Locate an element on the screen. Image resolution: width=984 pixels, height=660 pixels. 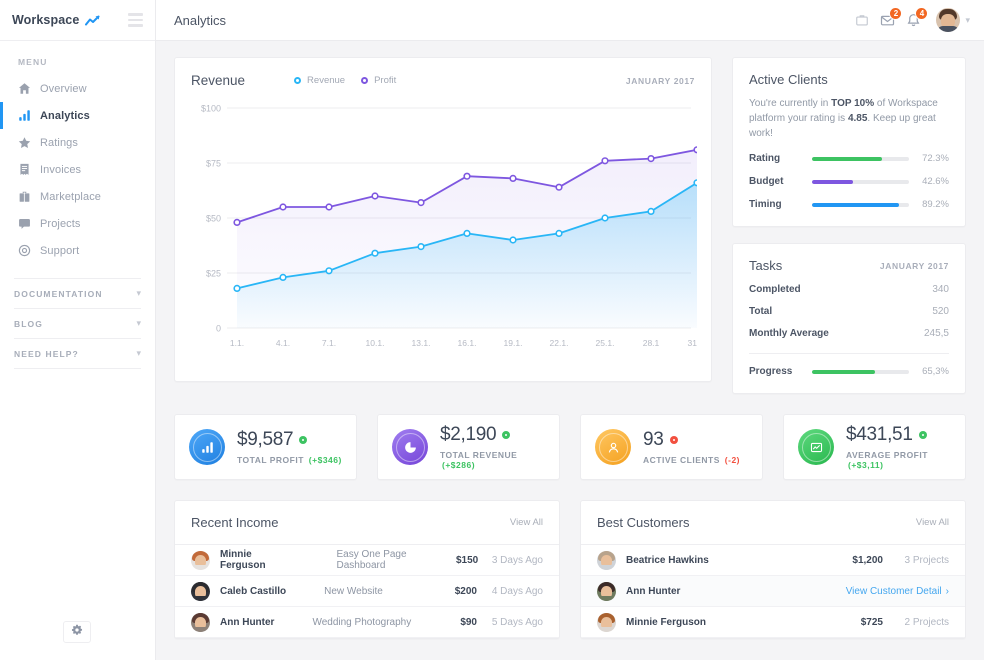
recent-income-title: Recent Income is located at coordinates (235, 522).